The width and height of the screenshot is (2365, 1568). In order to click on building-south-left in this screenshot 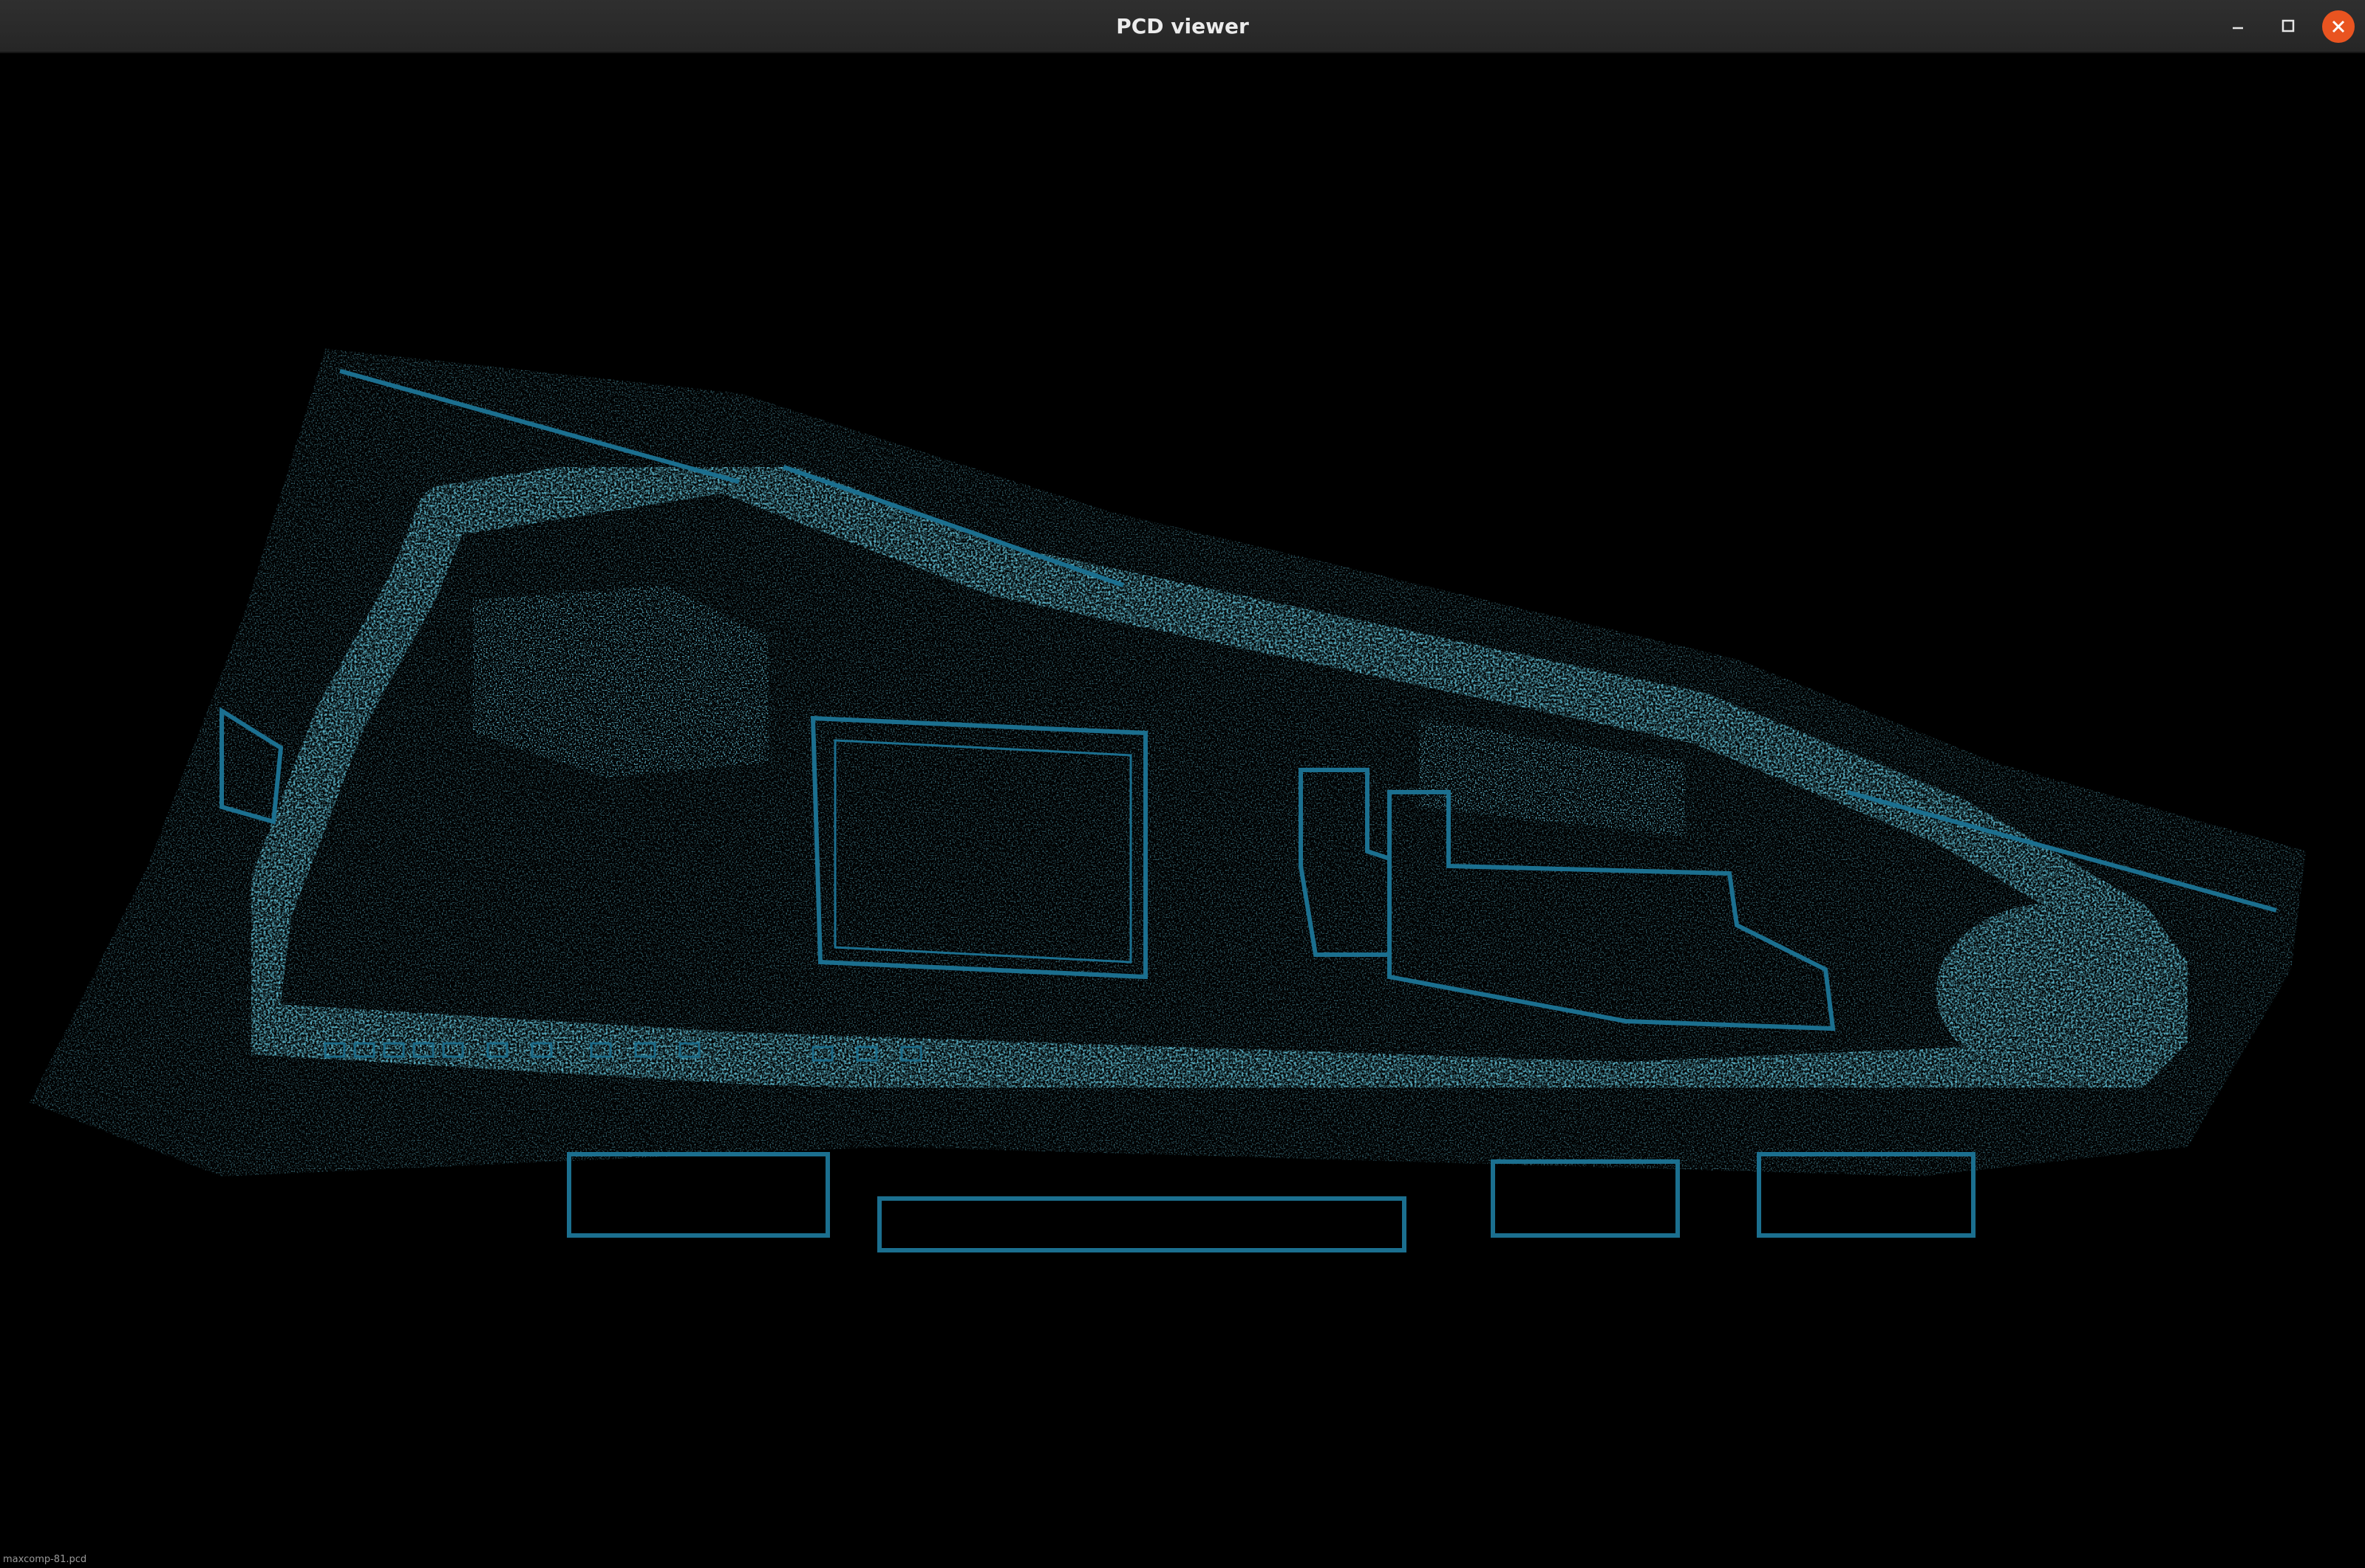, I will do `click(698, 1195)`.